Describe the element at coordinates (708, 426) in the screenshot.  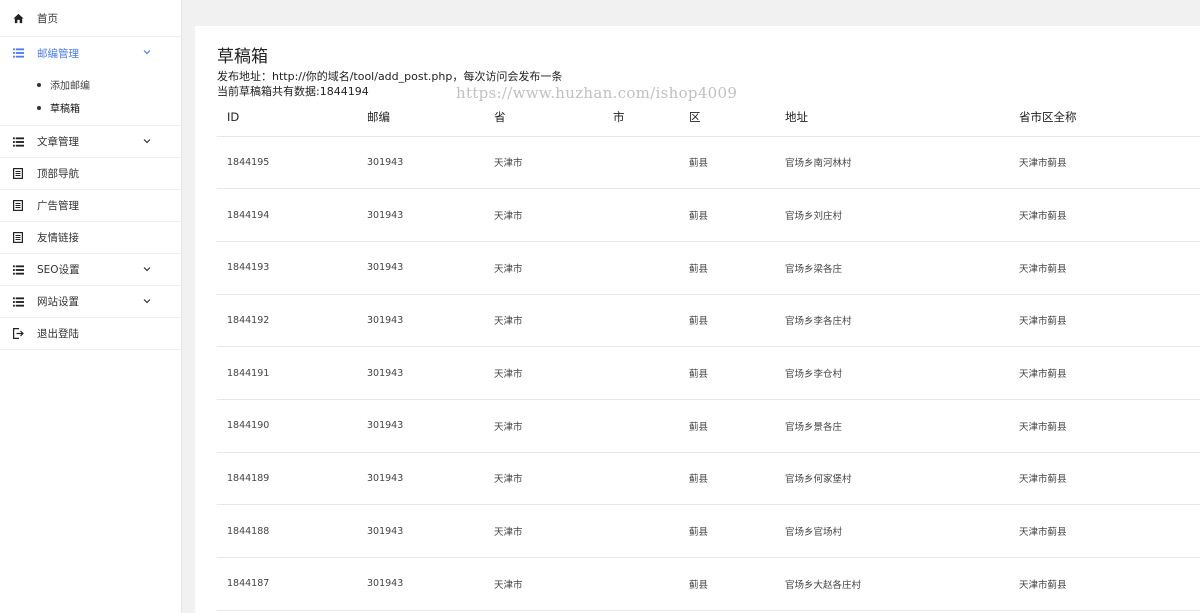
I see `table-row: 1844190 301943 天津市 蓟县 官场乡景各庄 天津市蓟县` at that location.